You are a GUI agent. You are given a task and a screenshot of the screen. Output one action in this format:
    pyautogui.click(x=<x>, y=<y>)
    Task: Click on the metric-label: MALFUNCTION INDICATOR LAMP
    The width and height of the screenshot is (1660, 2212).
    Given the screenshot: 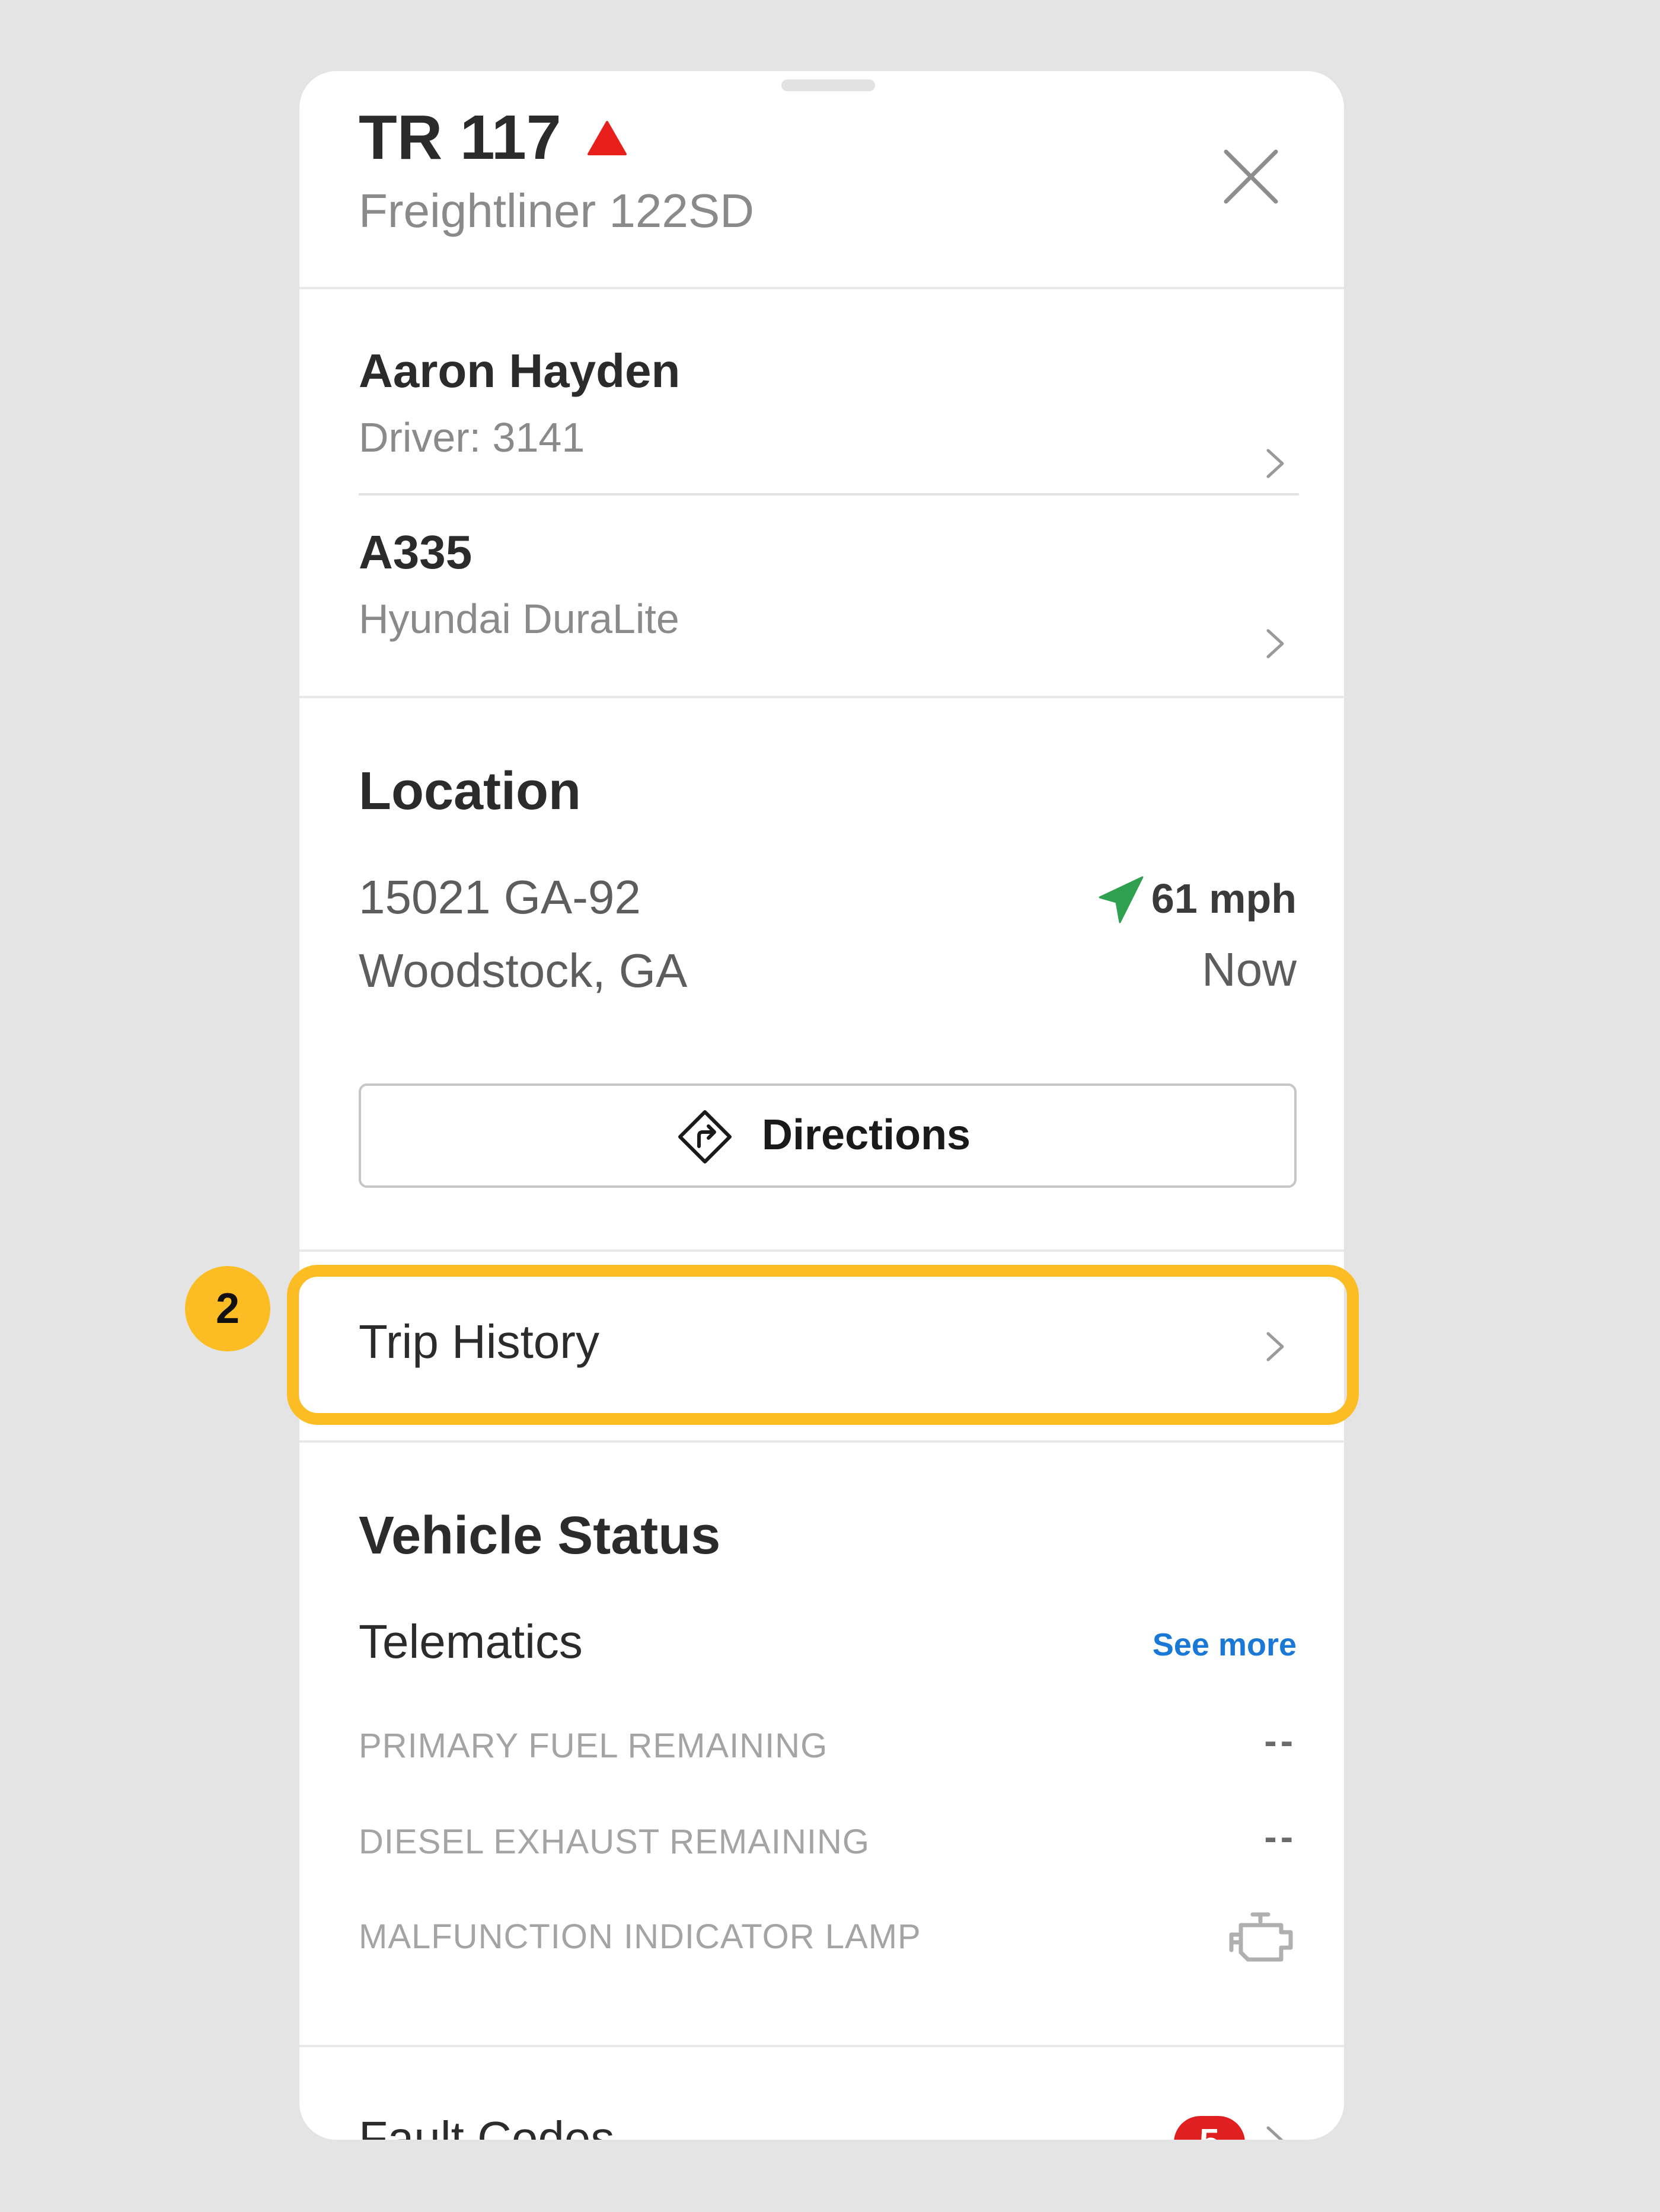 What is the action you would take?
    pyautogui.click(x=640, y=1937)
    